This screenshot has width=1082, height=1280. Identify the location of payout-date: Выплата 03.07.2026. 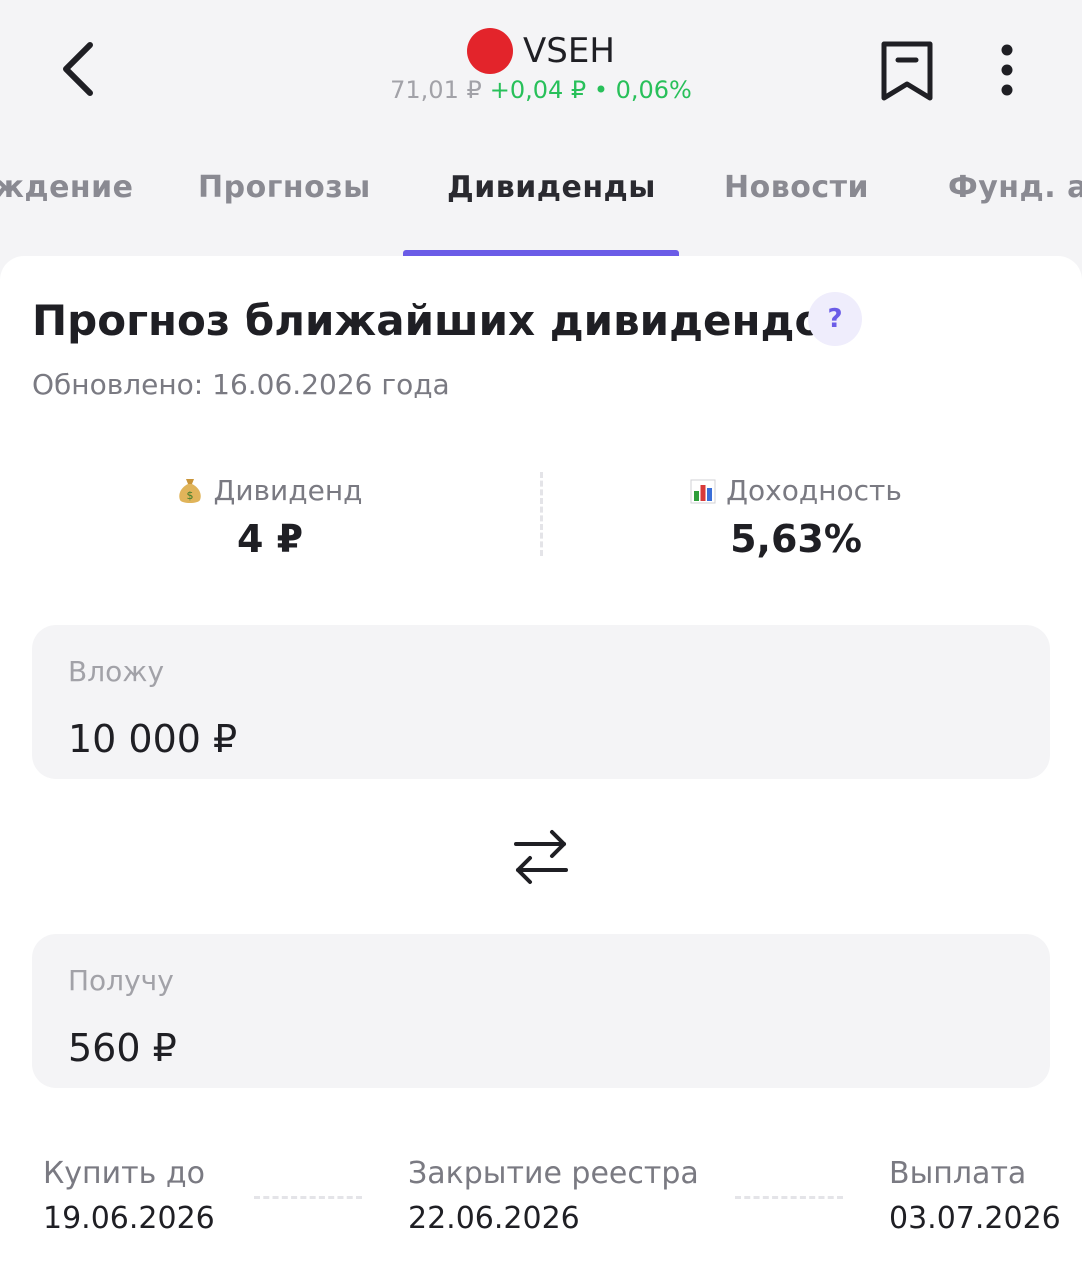
(975, 1196).